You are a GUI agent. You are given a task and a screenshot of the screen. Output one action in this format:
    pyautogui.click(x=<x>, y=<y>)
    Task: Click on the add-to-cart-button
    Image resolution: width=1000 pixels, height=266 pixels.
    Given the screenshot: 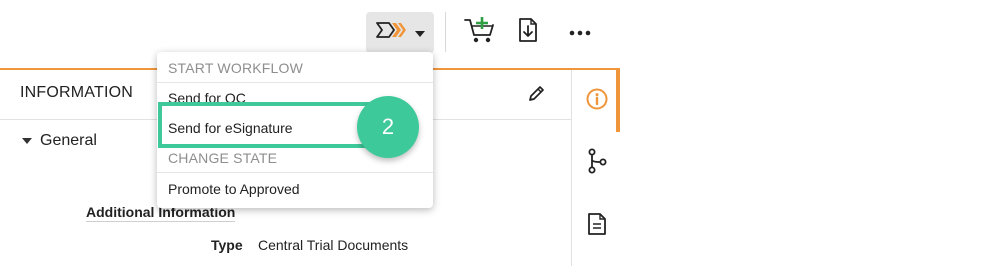 What is the action you would take?
    pyautogui.click(x=480, y=32)
    